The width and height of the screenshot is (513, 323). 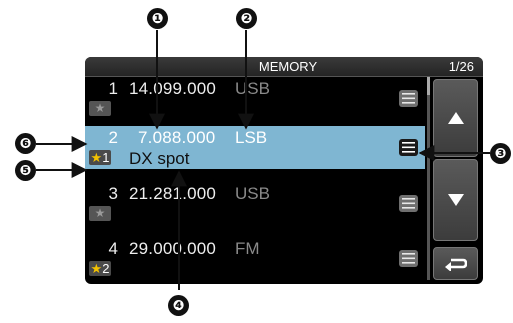 What do you see at coordinates (25, 170) in the screenshot?
I see `callout-5: ❺` at bounding box center [25, 170].